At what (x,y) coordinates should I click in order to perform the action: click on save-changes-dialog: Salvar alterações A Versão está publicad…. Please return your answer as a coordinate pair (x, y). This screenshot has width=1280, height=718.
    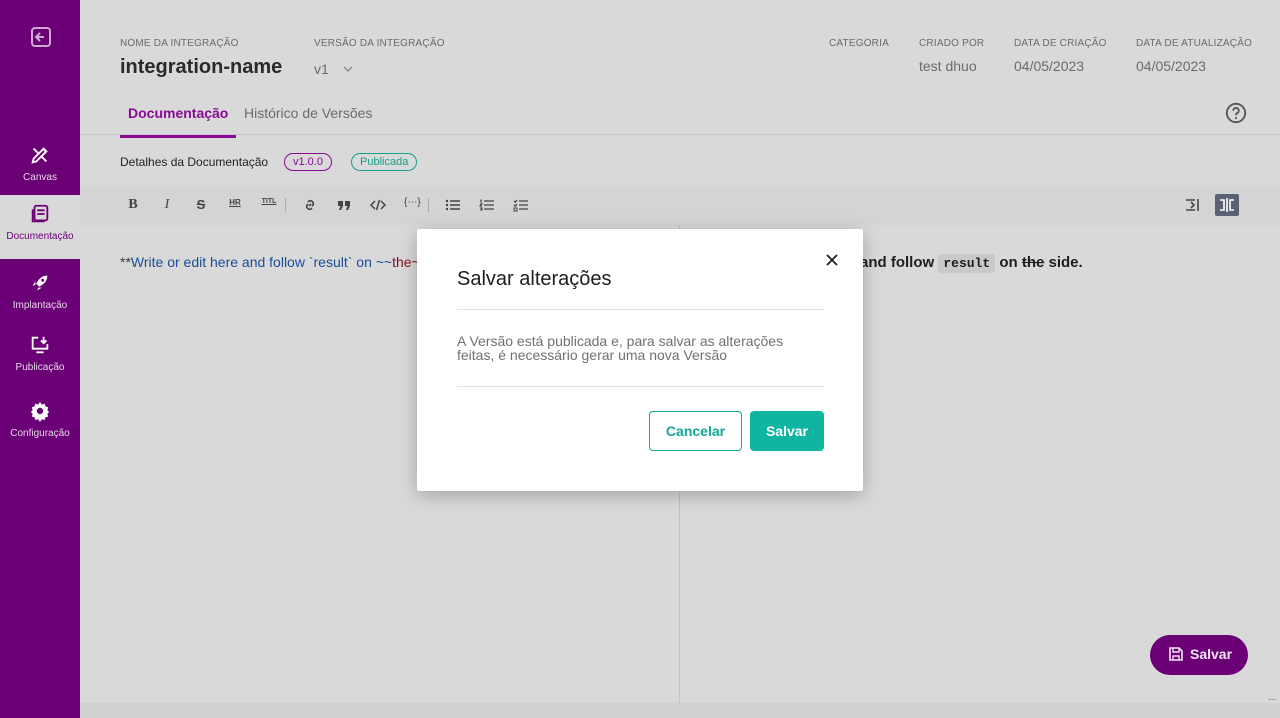
    Looking at the image, I should click on (640, 360).